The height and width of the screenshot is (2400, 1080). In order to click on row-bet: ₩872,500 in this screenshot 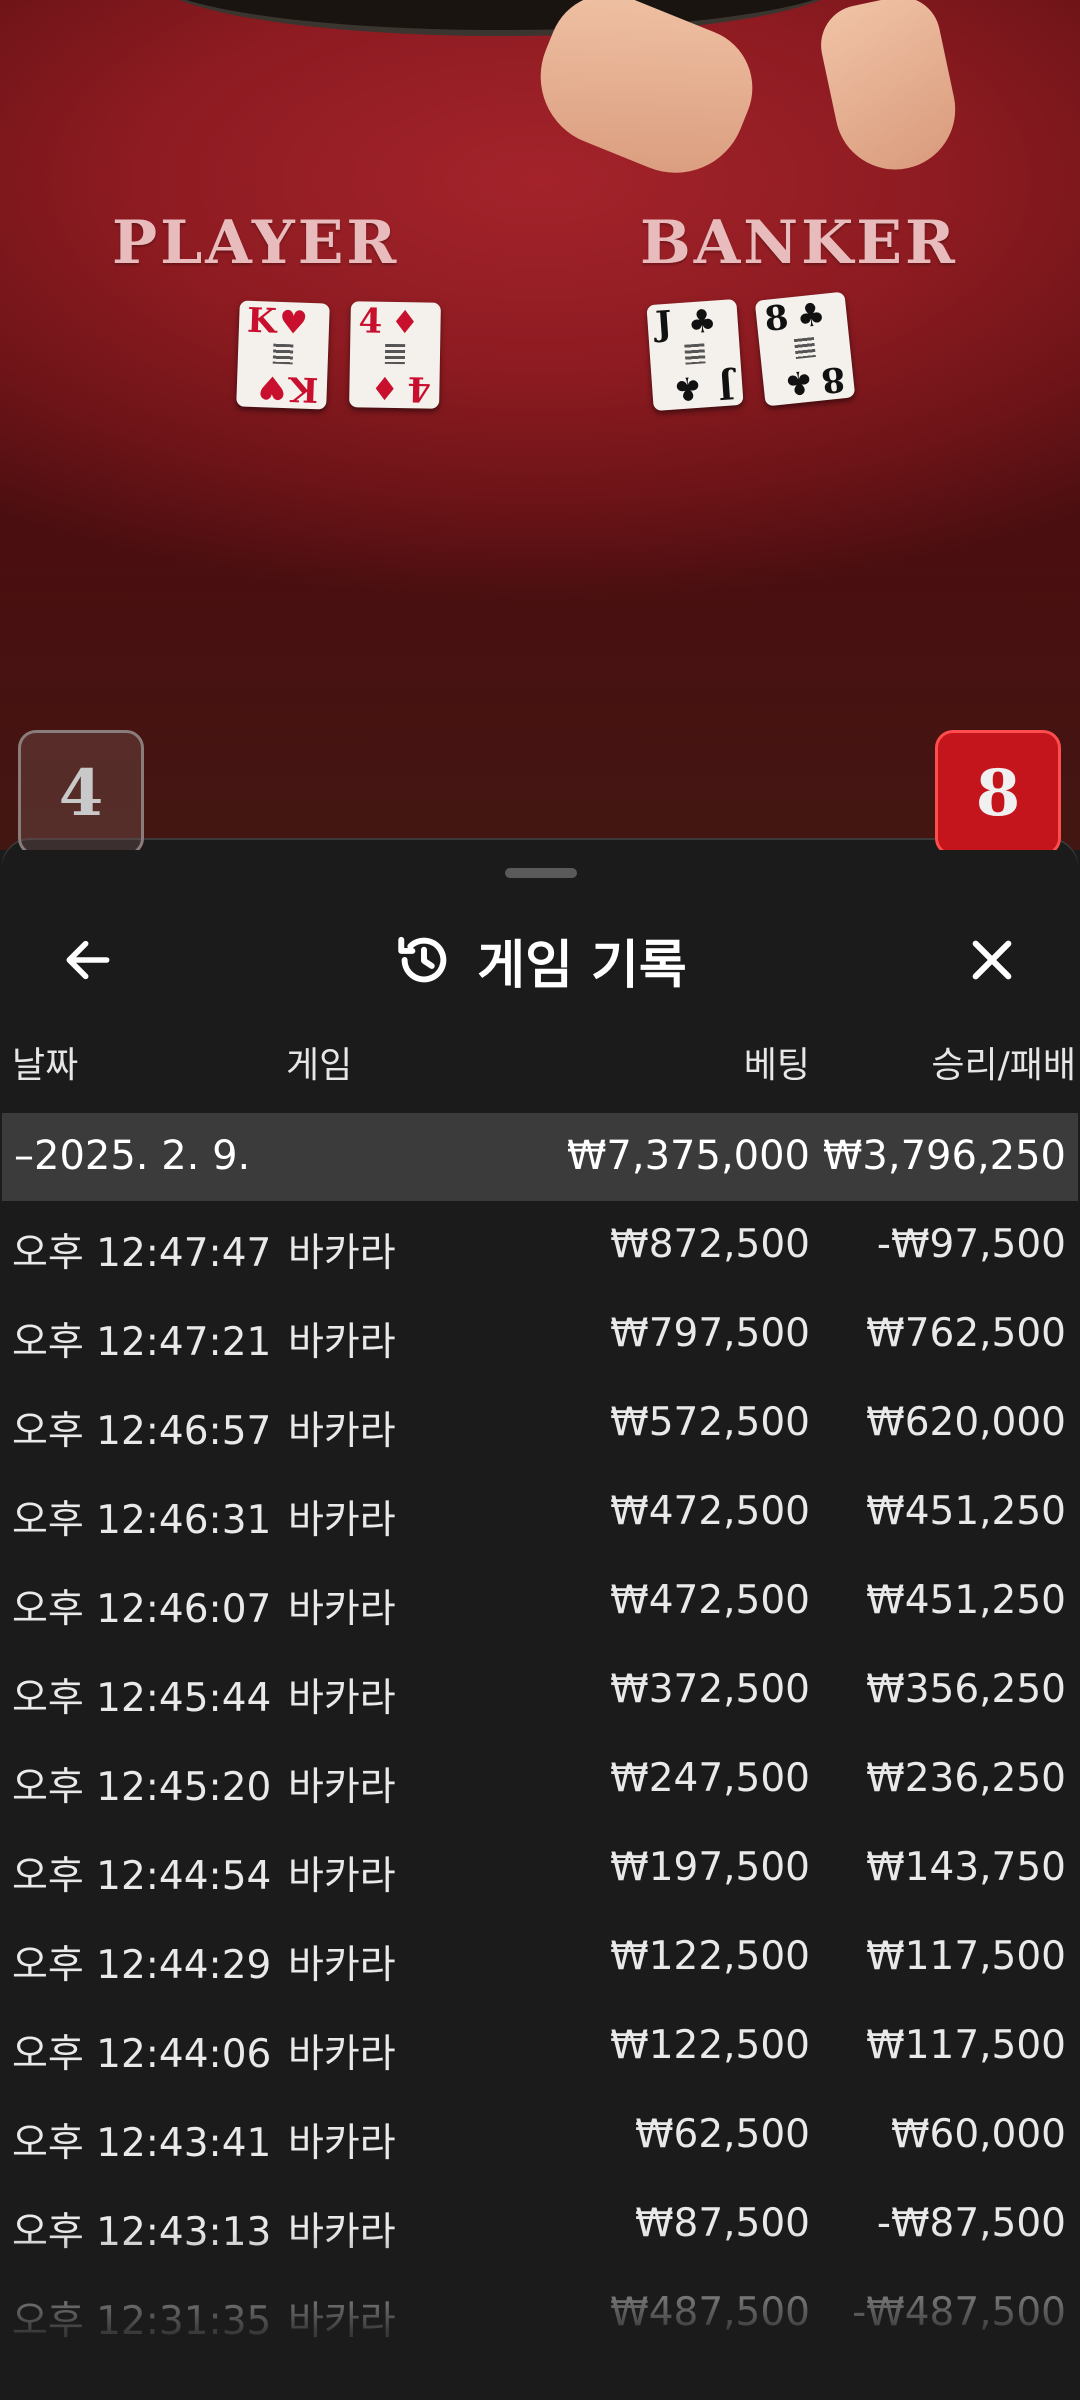, I will do `click(710, 1244)`.